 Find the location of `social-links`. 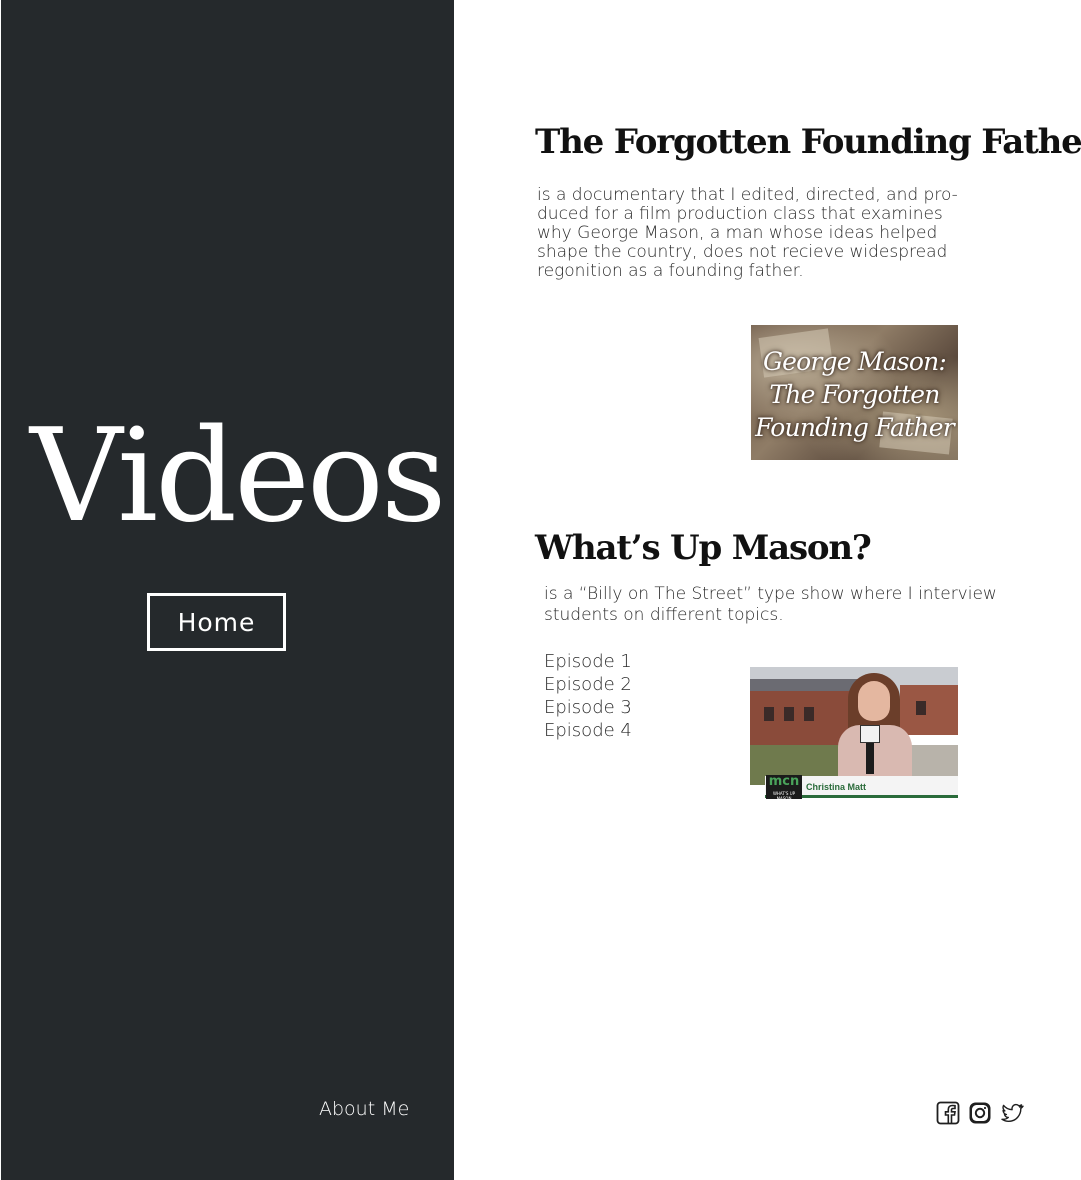

social-links is located at coordinates (980, 1113).